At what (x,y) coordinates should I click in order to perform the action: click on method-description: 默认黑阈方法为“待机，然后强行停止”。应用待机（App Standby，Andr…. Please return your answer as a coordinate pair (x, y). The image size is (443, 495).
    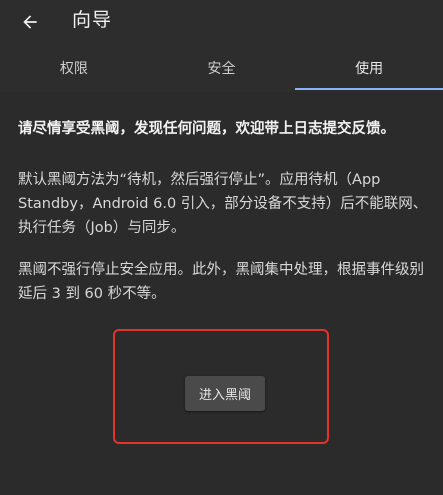
    Looking at the image, I should click on (223, 204).